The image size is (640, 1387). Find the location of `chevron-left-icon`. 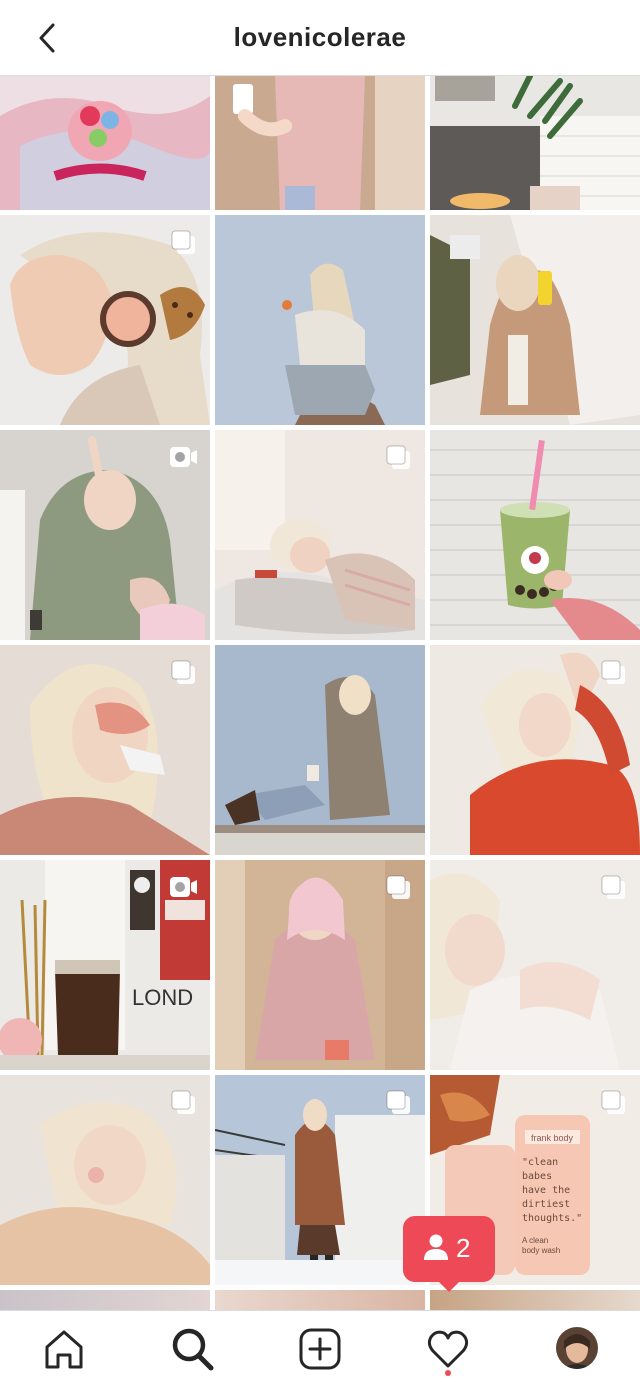

chevron-left-icon is located at coordinates (47, 38).